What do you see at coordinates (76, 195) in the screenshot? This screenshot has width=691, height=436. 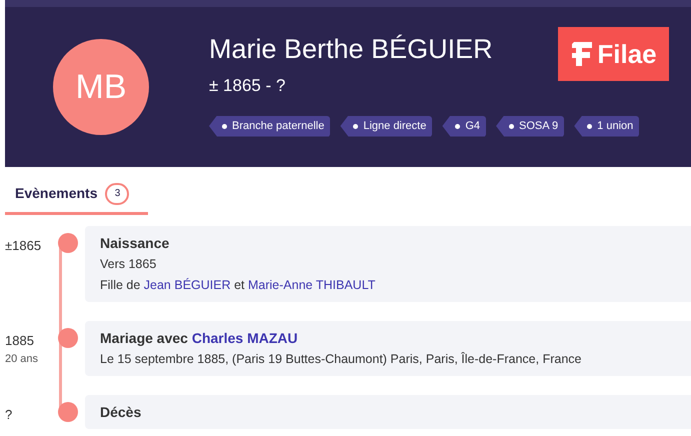 I see `events-tab: Evènements 3` at bounding box center [76, 195].